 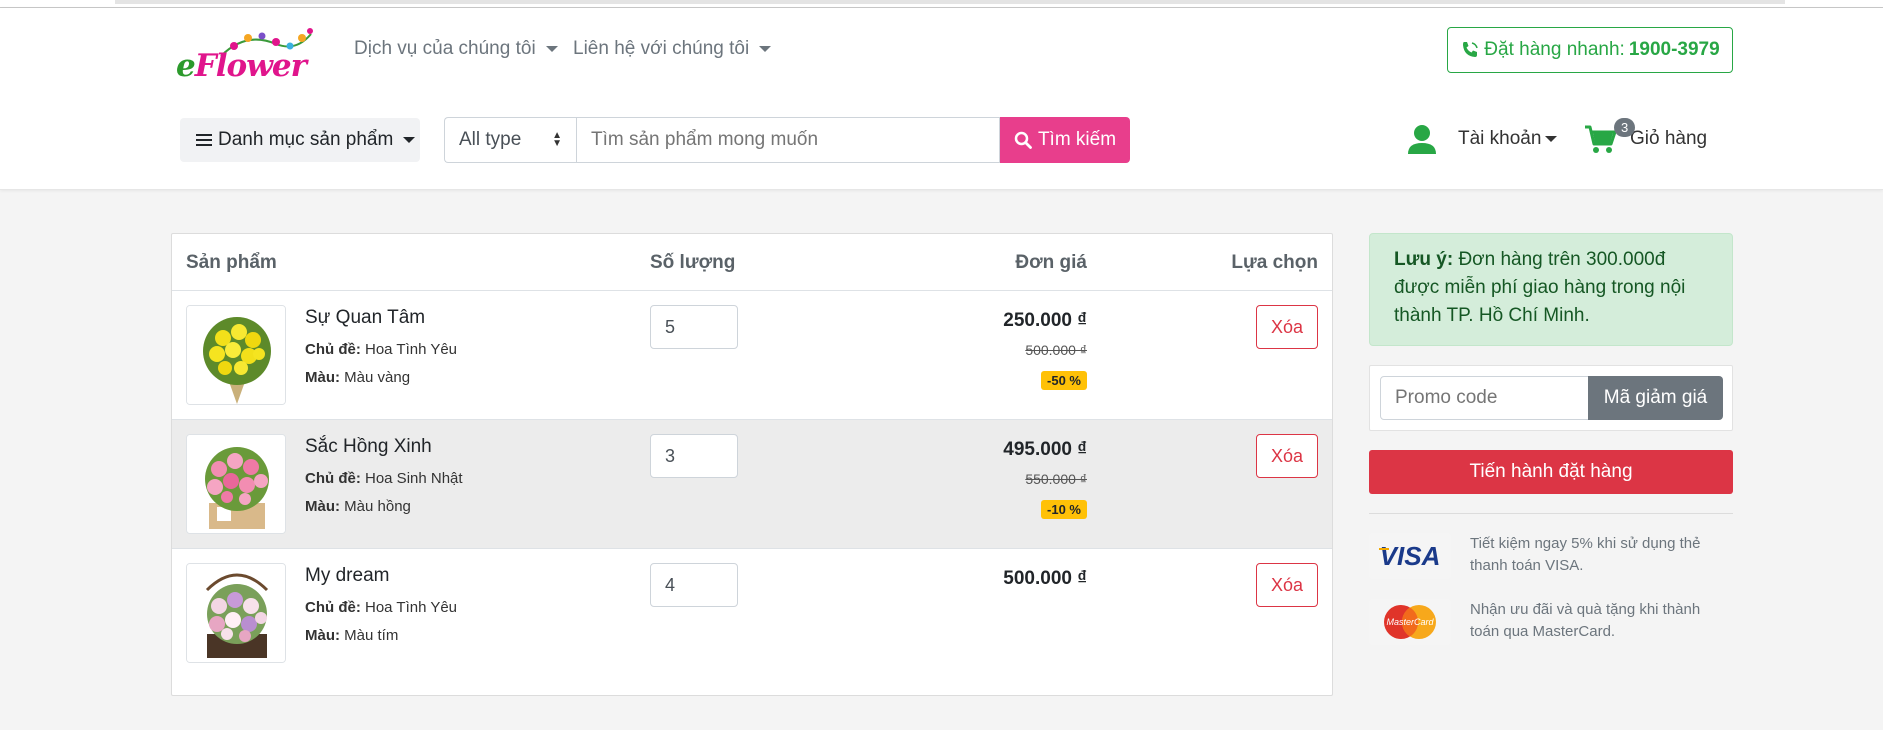 I want to click on search-button-label: Tìm kiếm, so click(x=1077, y=139).